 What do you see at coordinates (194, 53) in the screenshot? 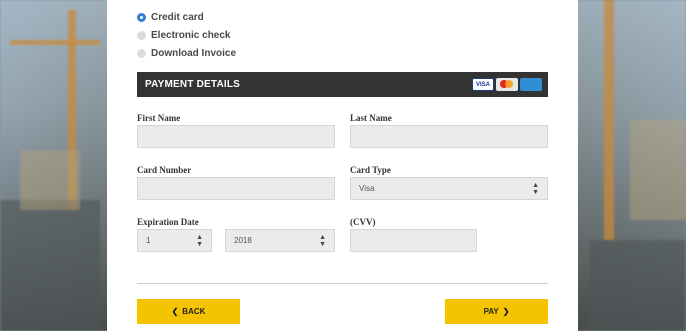
I see `payment-method-label: Download Invoice` at bounding box center [194, 53].